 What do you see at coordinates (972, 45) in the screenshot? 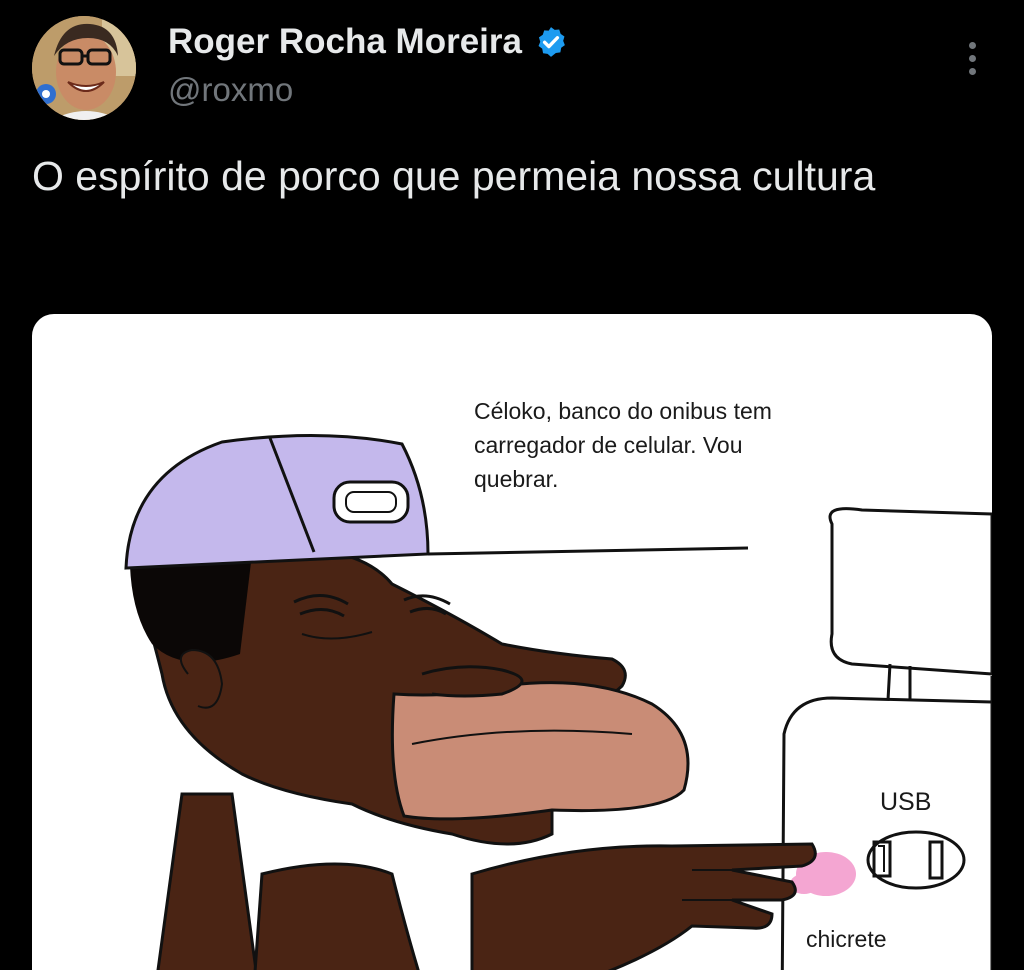
I see `more-options-icon` at bounding box center [972, 45].